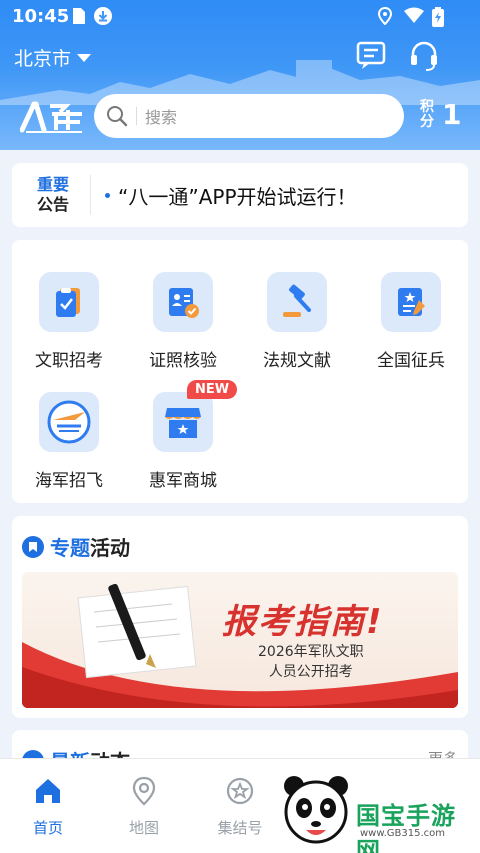 Image resolution: width=480 pixels, height=853 pixels. Describe the element at coordinates (117, 116) in the screenshot. I see `search-icon` at that location.